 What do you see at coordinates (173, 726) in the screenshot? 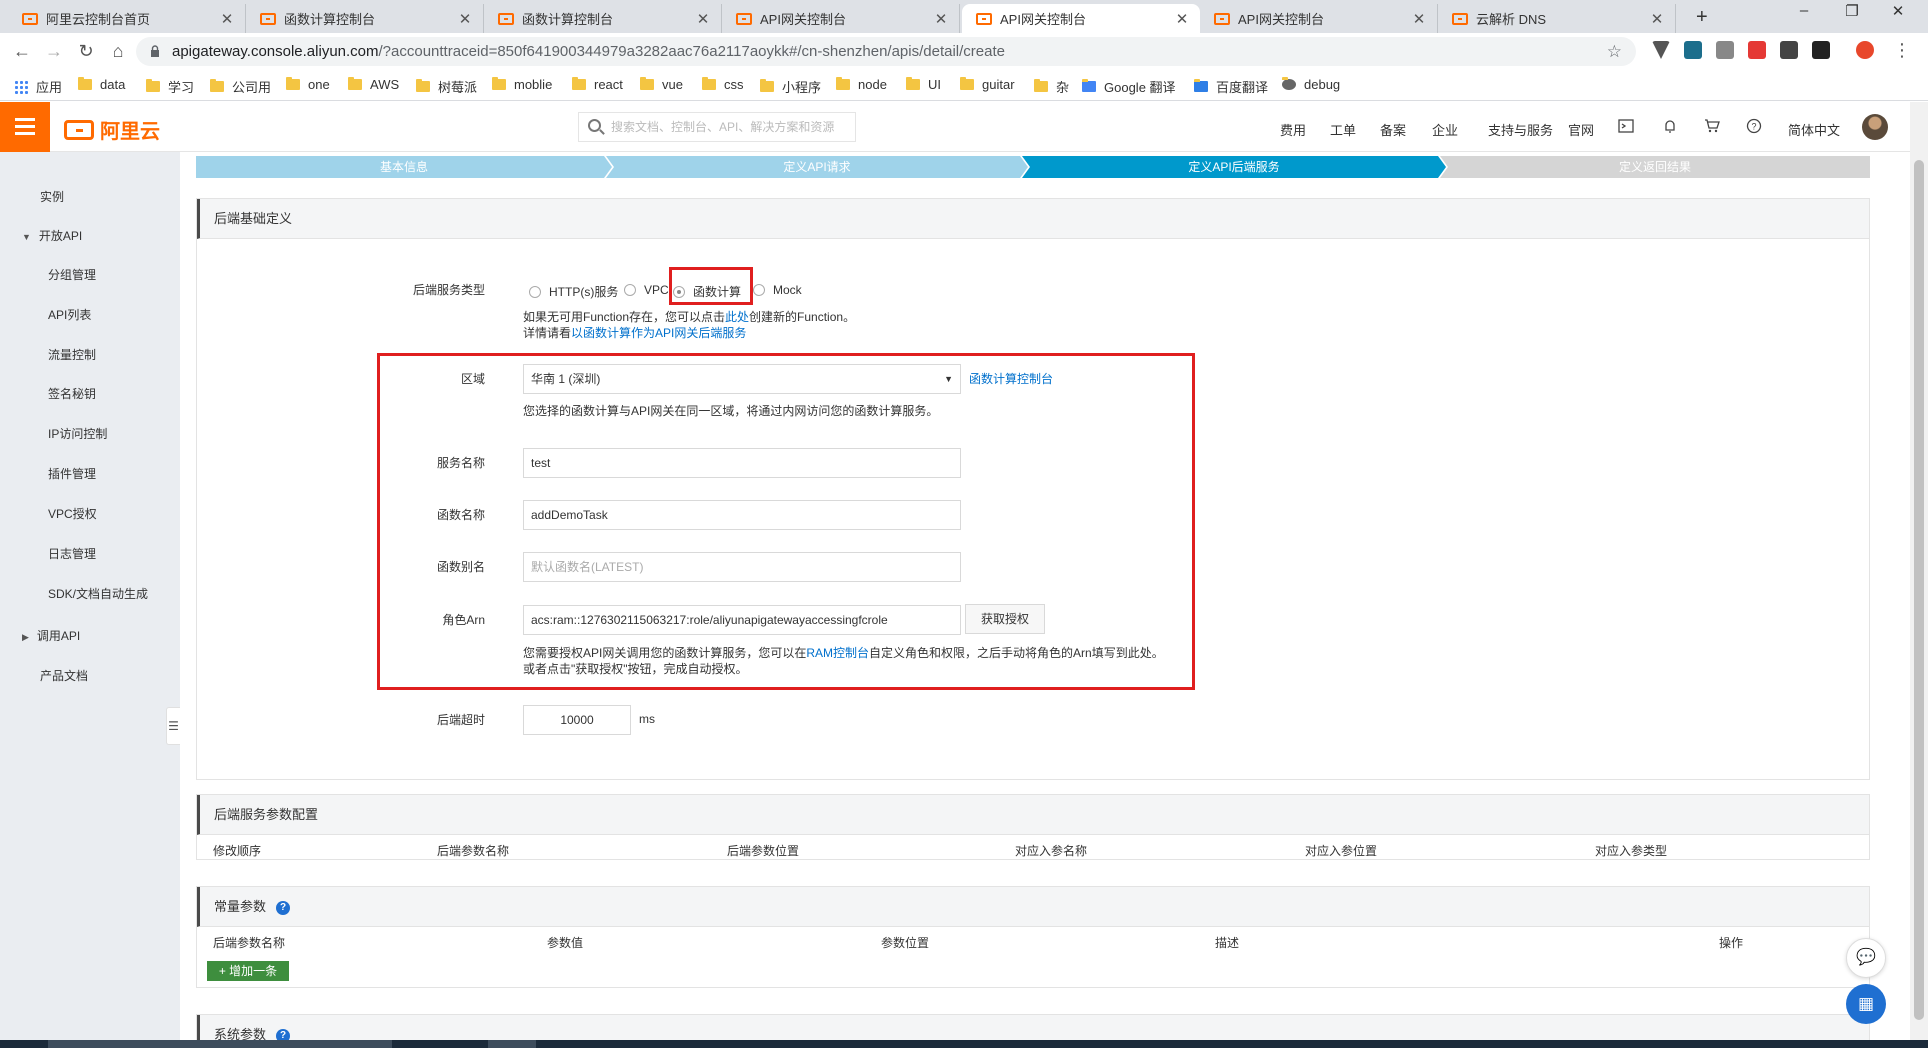
I see `sidebar-collapse-handle-icon: ☰` at bounding box center [173, 726].